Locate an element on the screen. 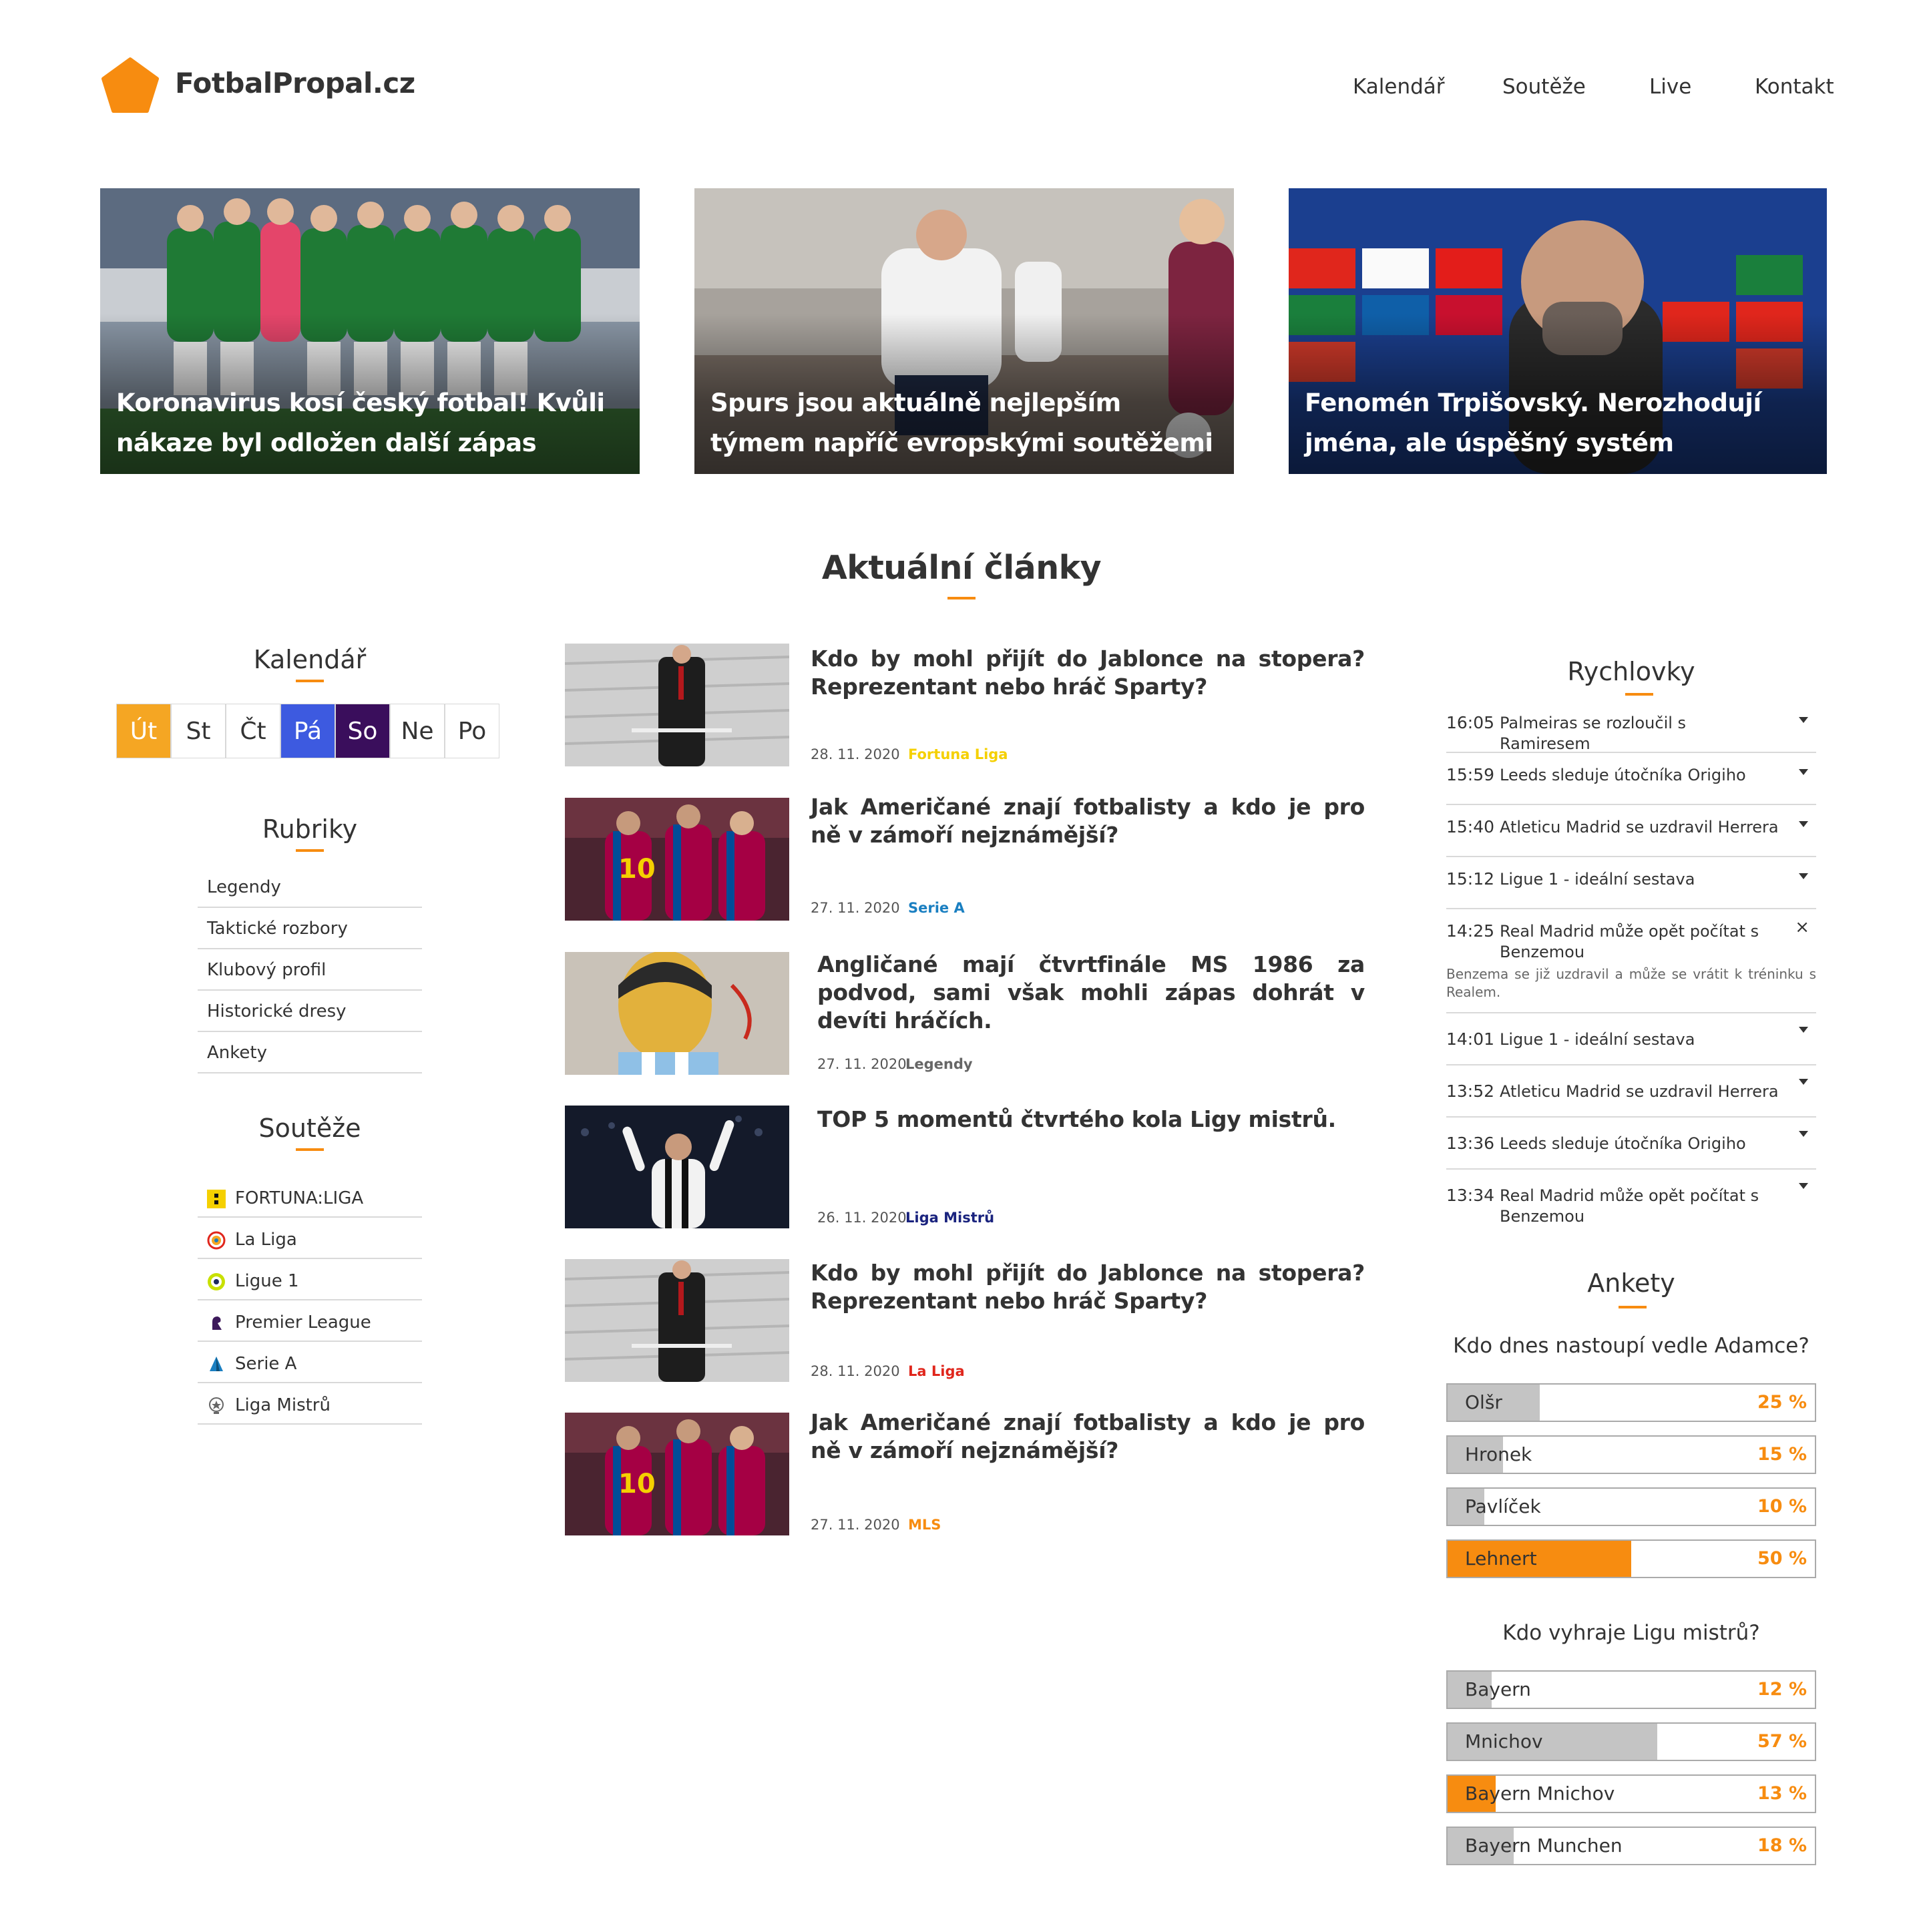 This screenshot has height=1932, width=1923. rychlovka-time: 14:25 is located at coordinates (1470, 931).